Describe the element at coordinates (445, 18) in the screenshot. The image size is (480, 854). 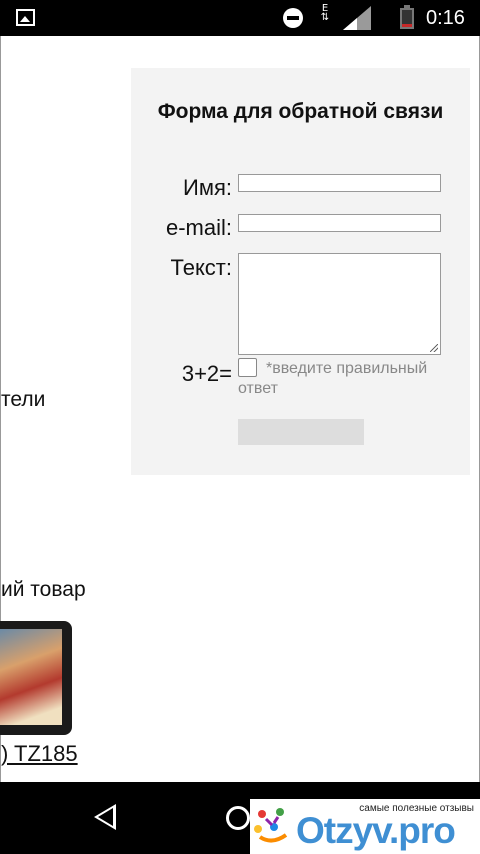
I see `clock: 0:16` at that location.